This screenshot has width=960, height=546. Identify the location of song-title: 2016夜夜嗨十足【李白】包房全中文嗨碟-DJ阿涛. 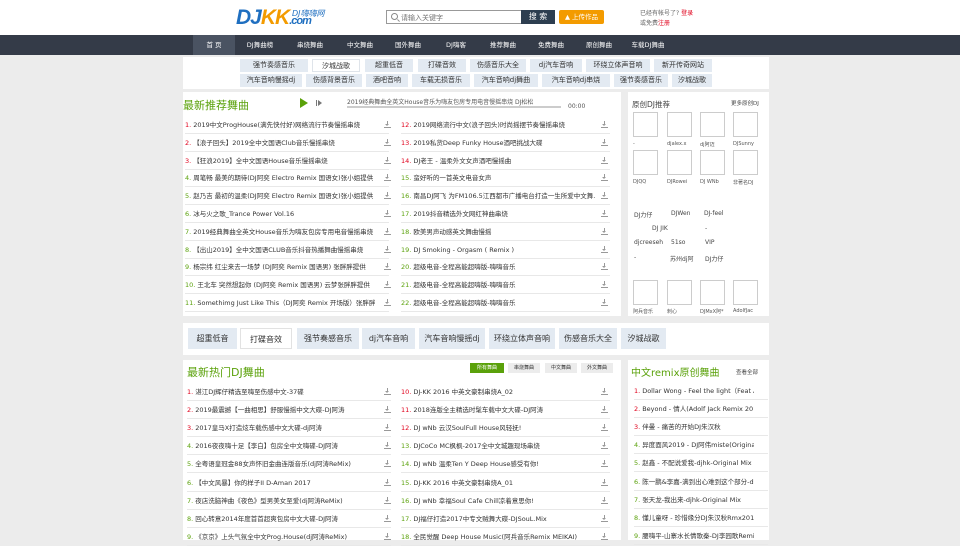
(266, 446).